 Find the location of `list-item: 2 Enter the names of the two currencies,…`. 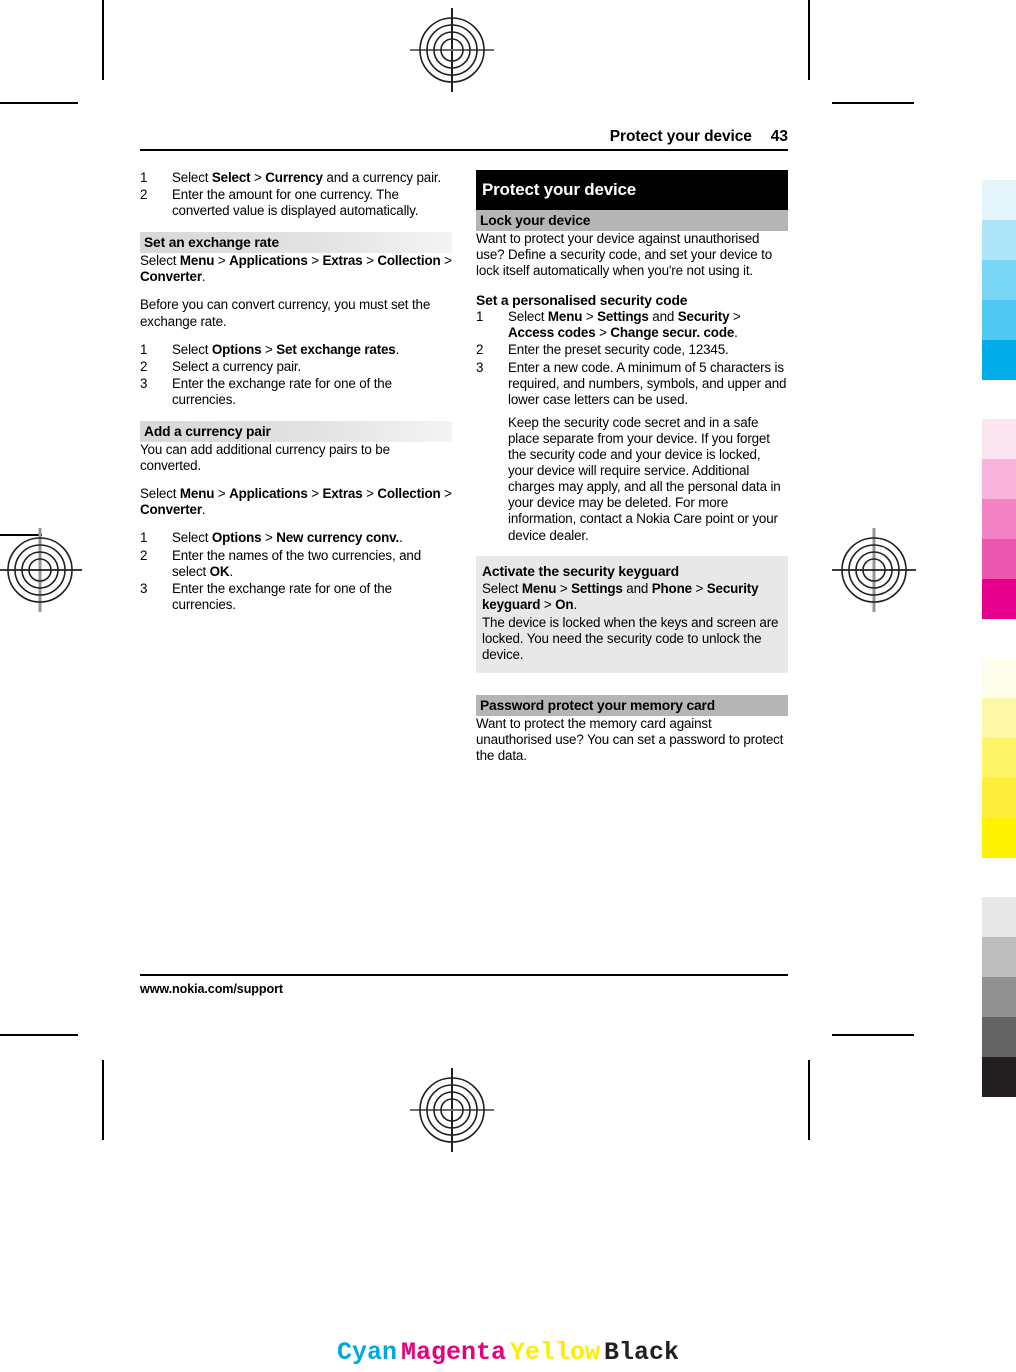

list-item: 2 Enter the names of the two currencies,… is located at coordinates (296, 564).